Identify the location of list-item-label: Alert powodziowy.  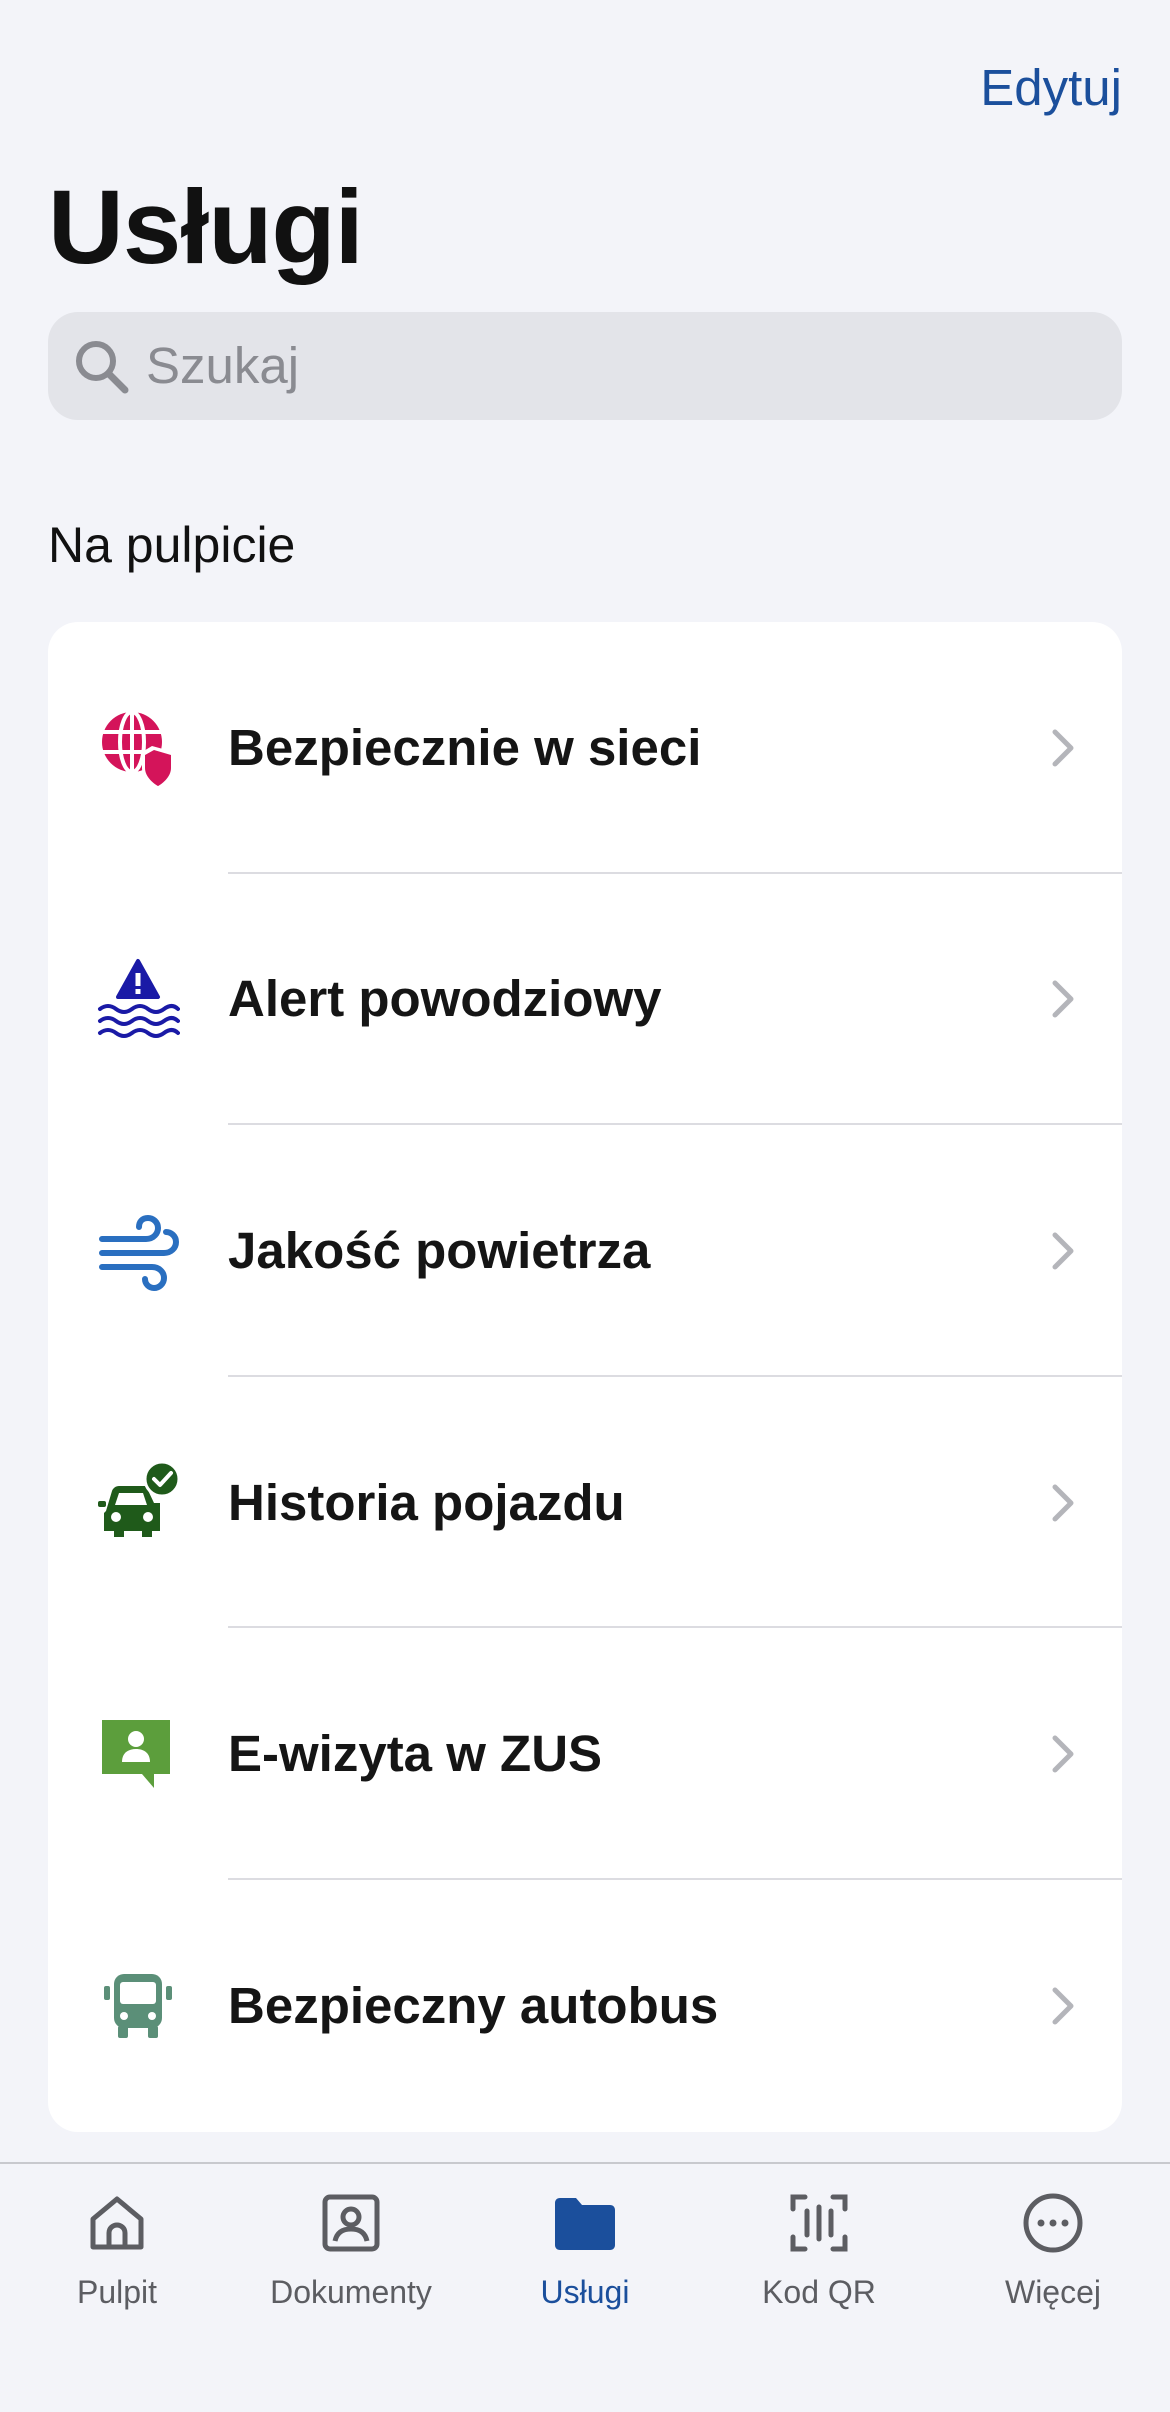
(445, 999).